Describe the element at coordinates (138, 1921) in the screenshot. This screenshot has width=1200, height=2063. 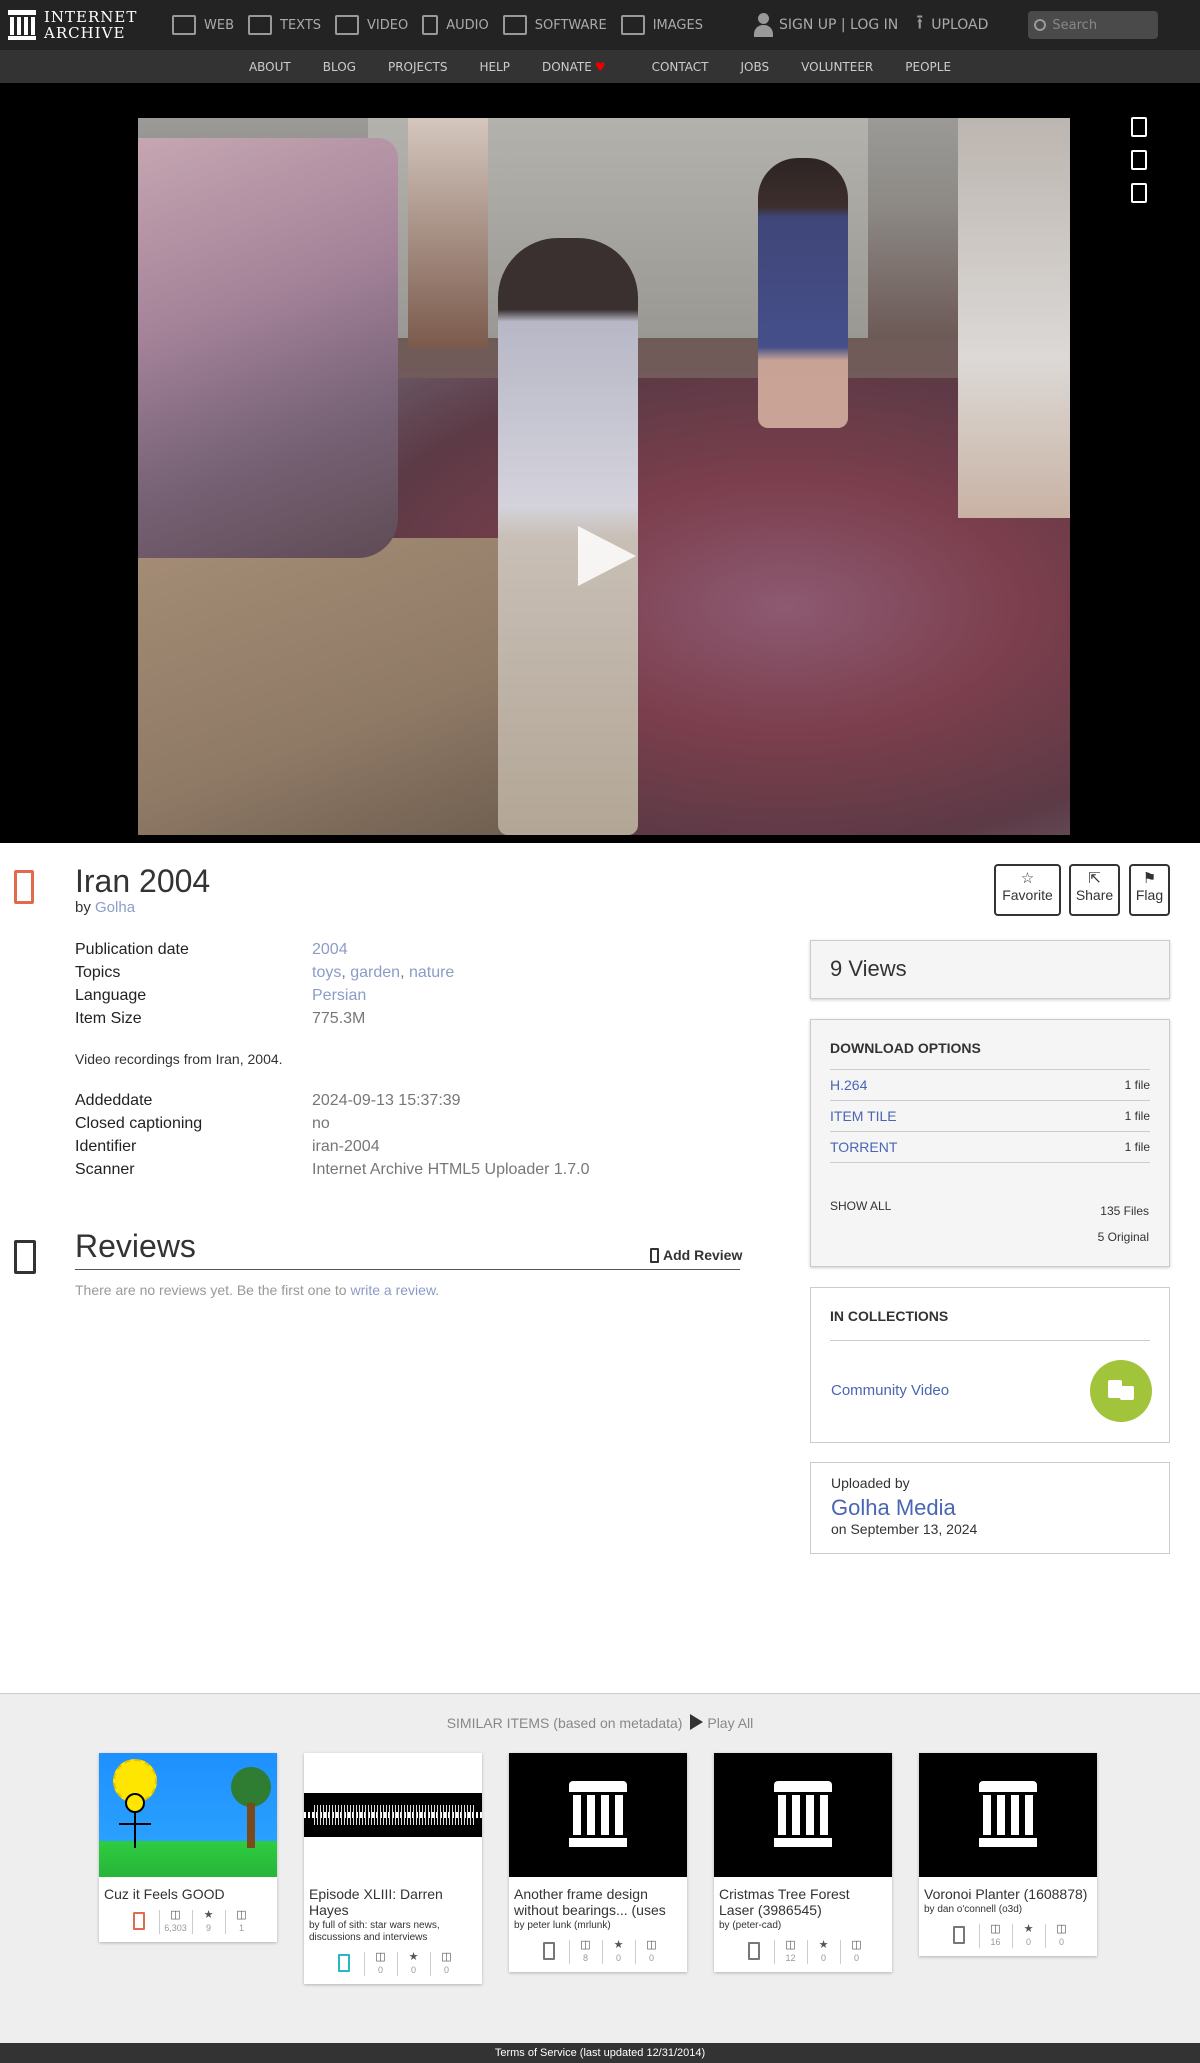
I see `movies-icon` at that location.